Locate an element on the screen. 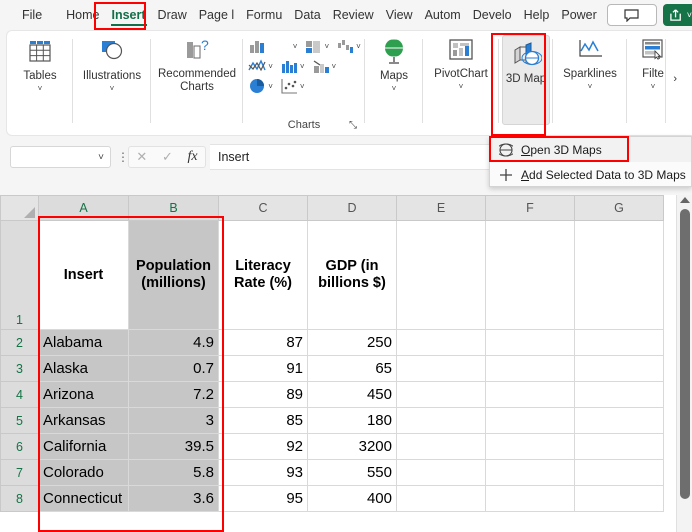 This screenshot has width=692, height=532. name-box: ˅ is located at coordinates (60, 157).